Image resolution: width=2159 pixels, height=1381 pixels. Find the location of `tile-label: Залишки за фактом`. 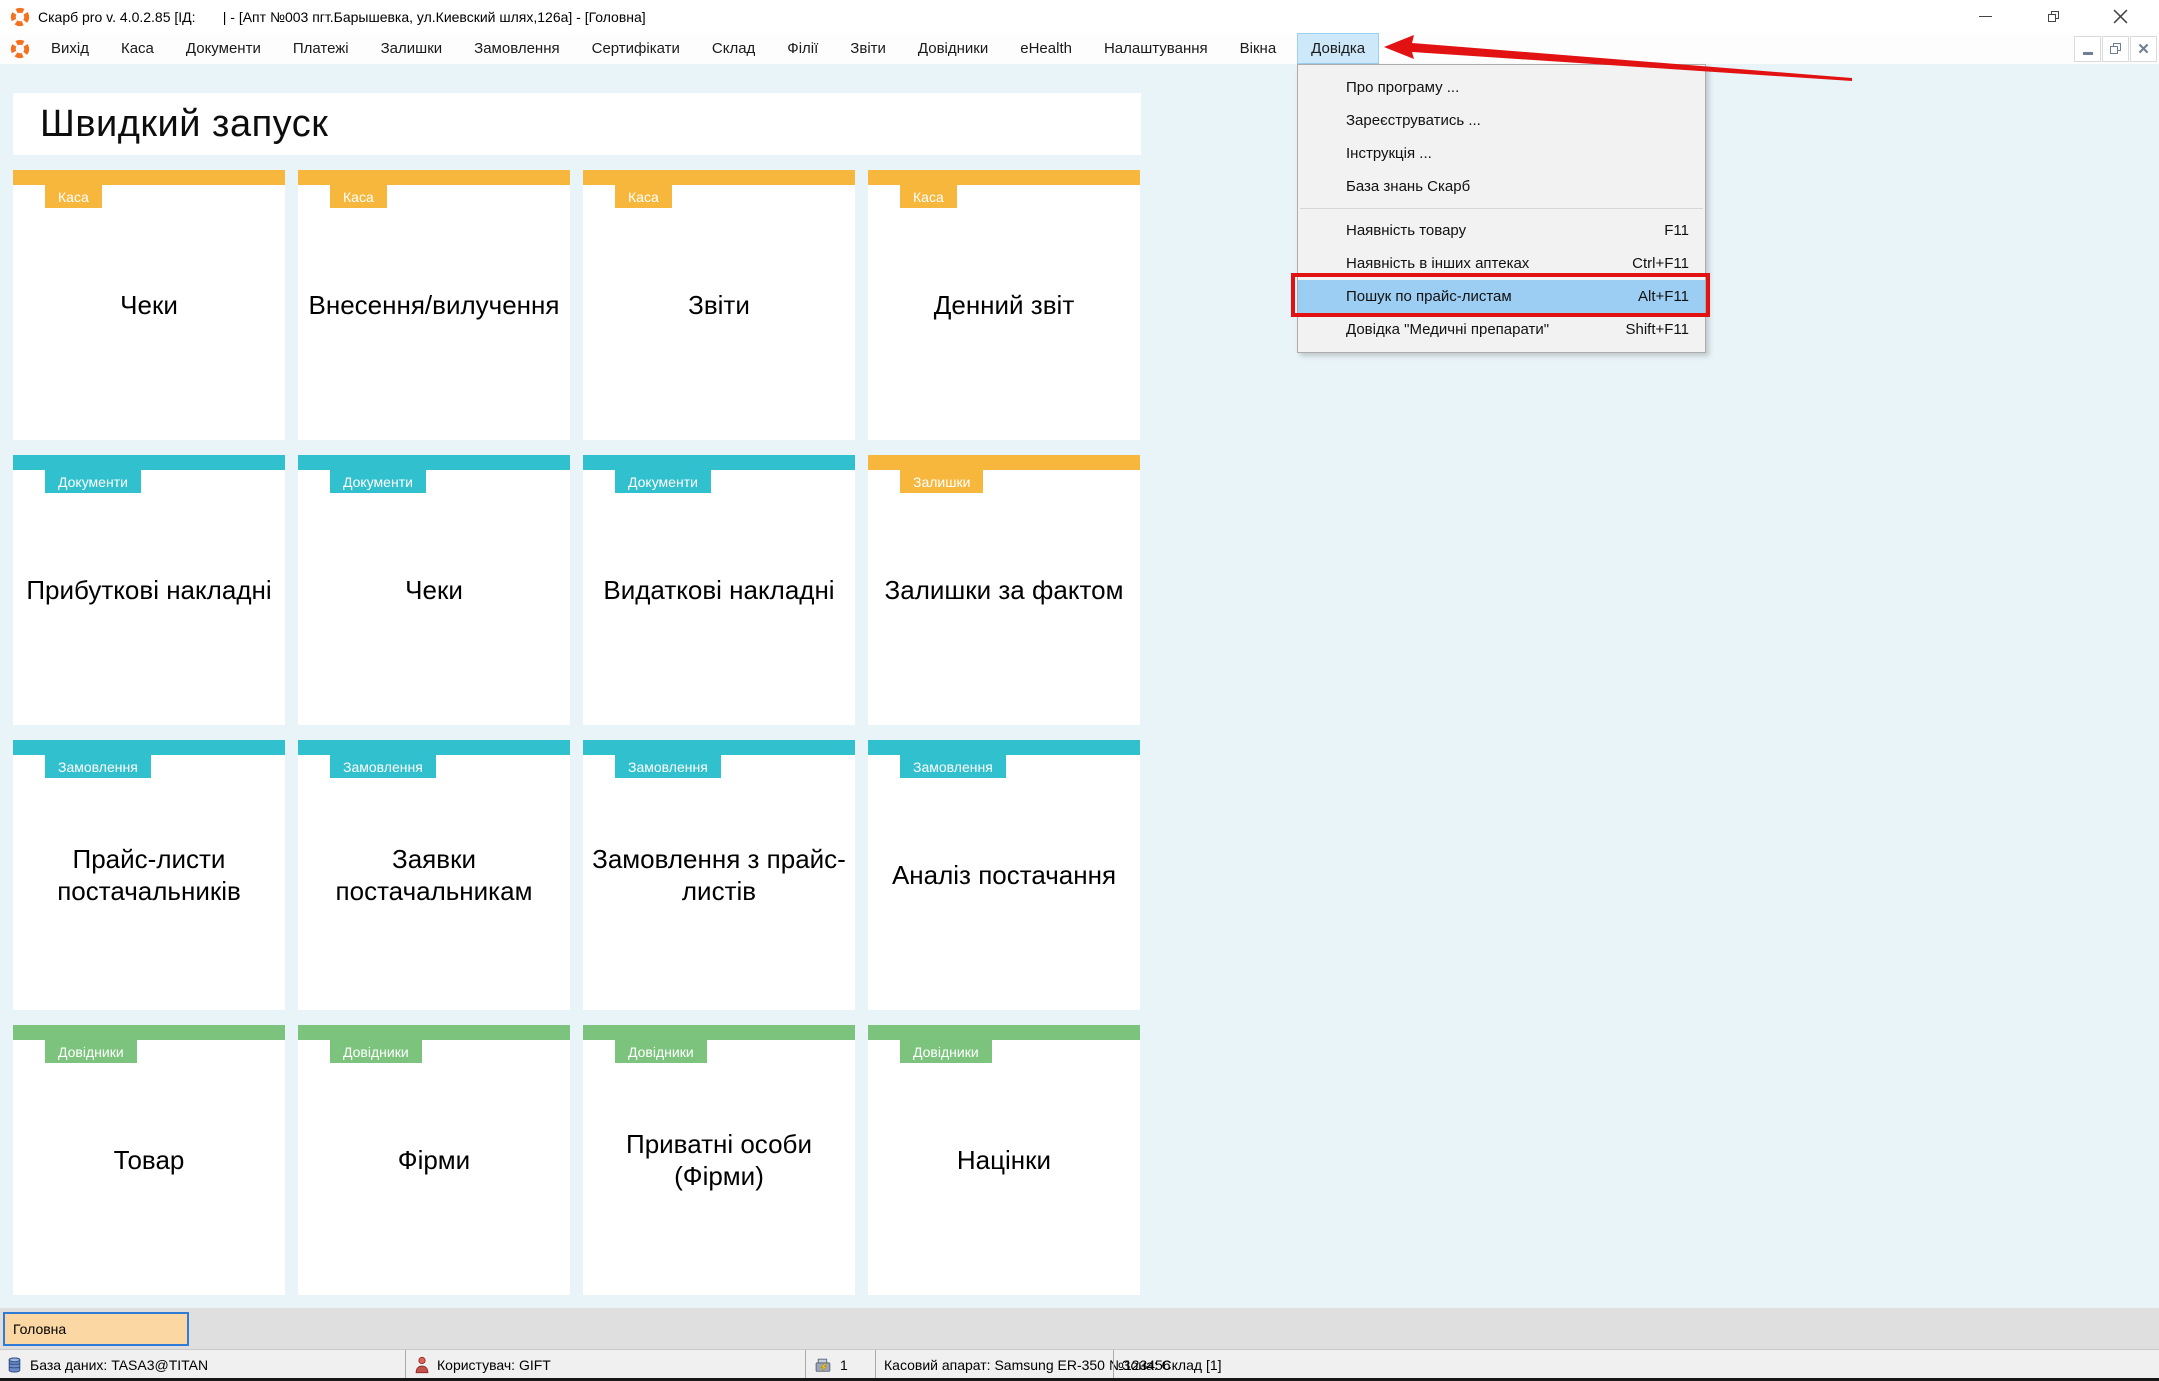

tile-label: Залишки за фактом is located at coordinates (1004, 589).